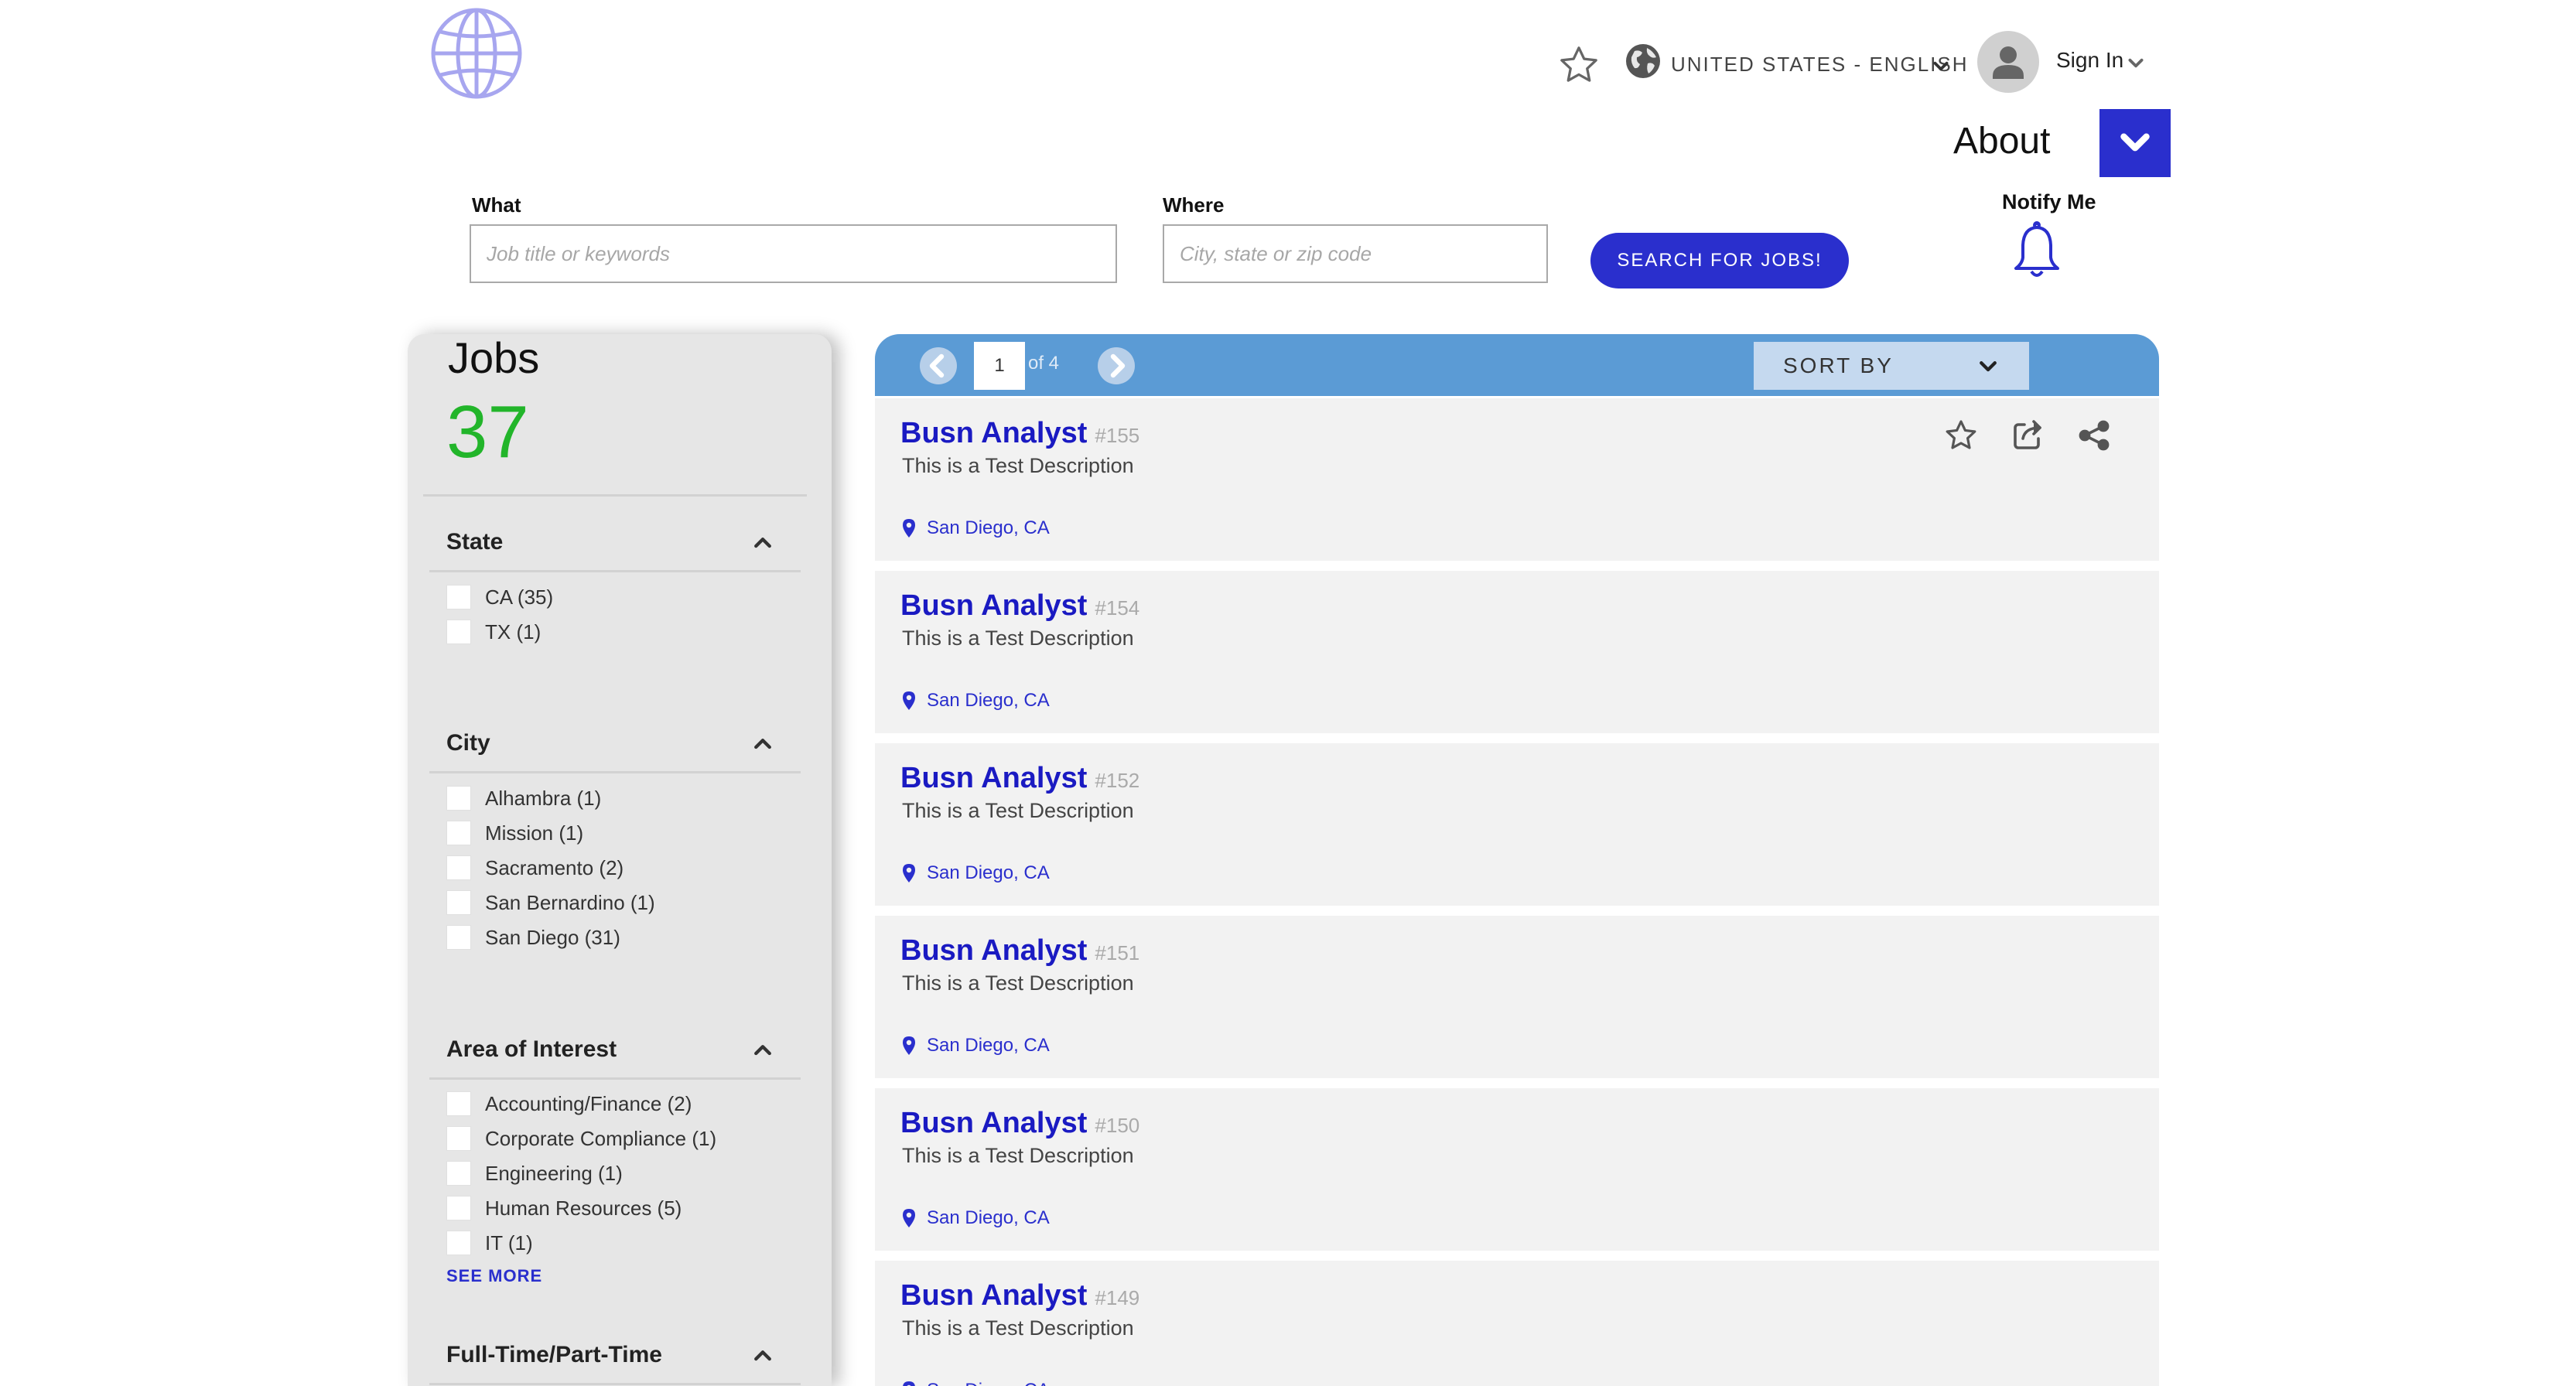  I want to click on jobs-heading: Jobs, so click(494, 358).